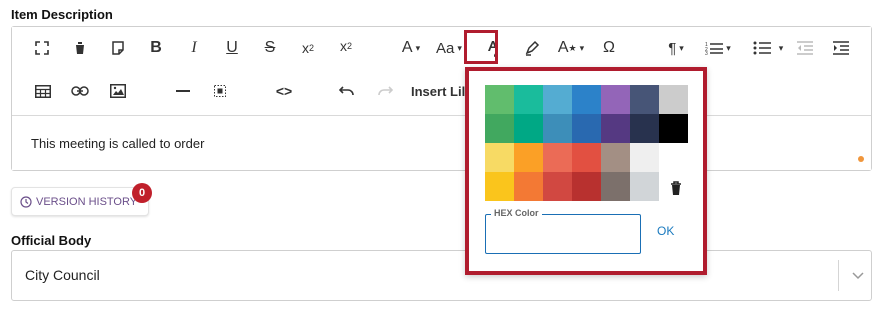  What do you see at coordinates (232, 48) in the screenshot?
I see `underline-icon: U` at bounding box center [232, 48].